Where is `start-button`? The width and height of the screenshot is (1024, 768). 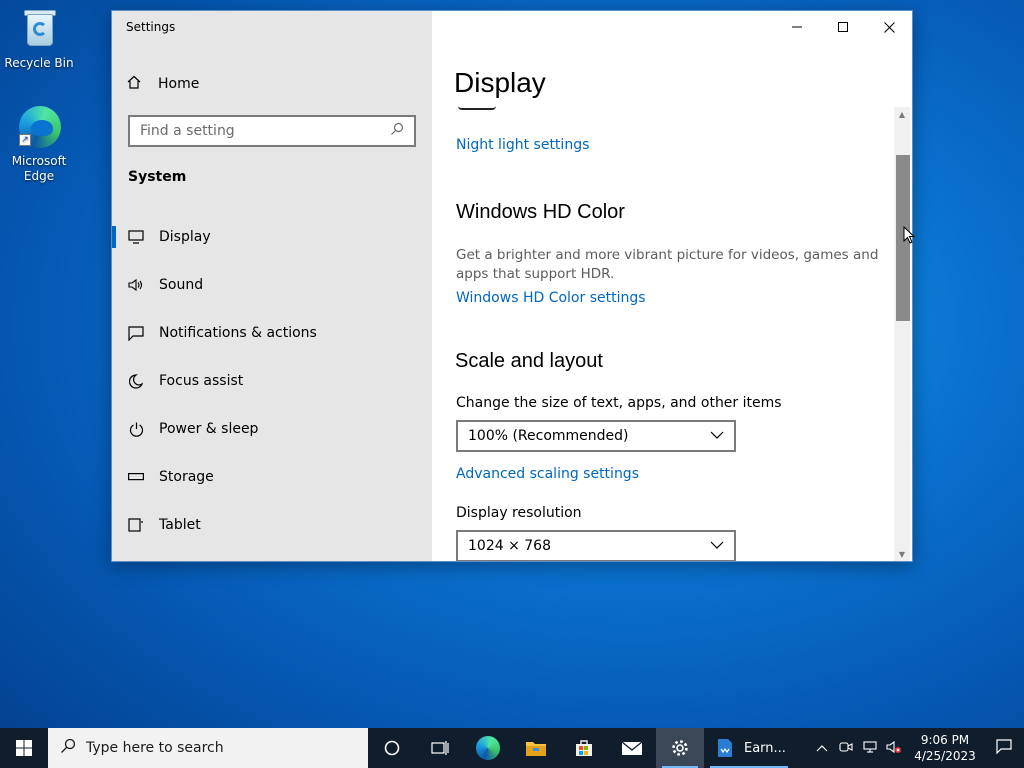
start-button is located at coordinates (24, 748).